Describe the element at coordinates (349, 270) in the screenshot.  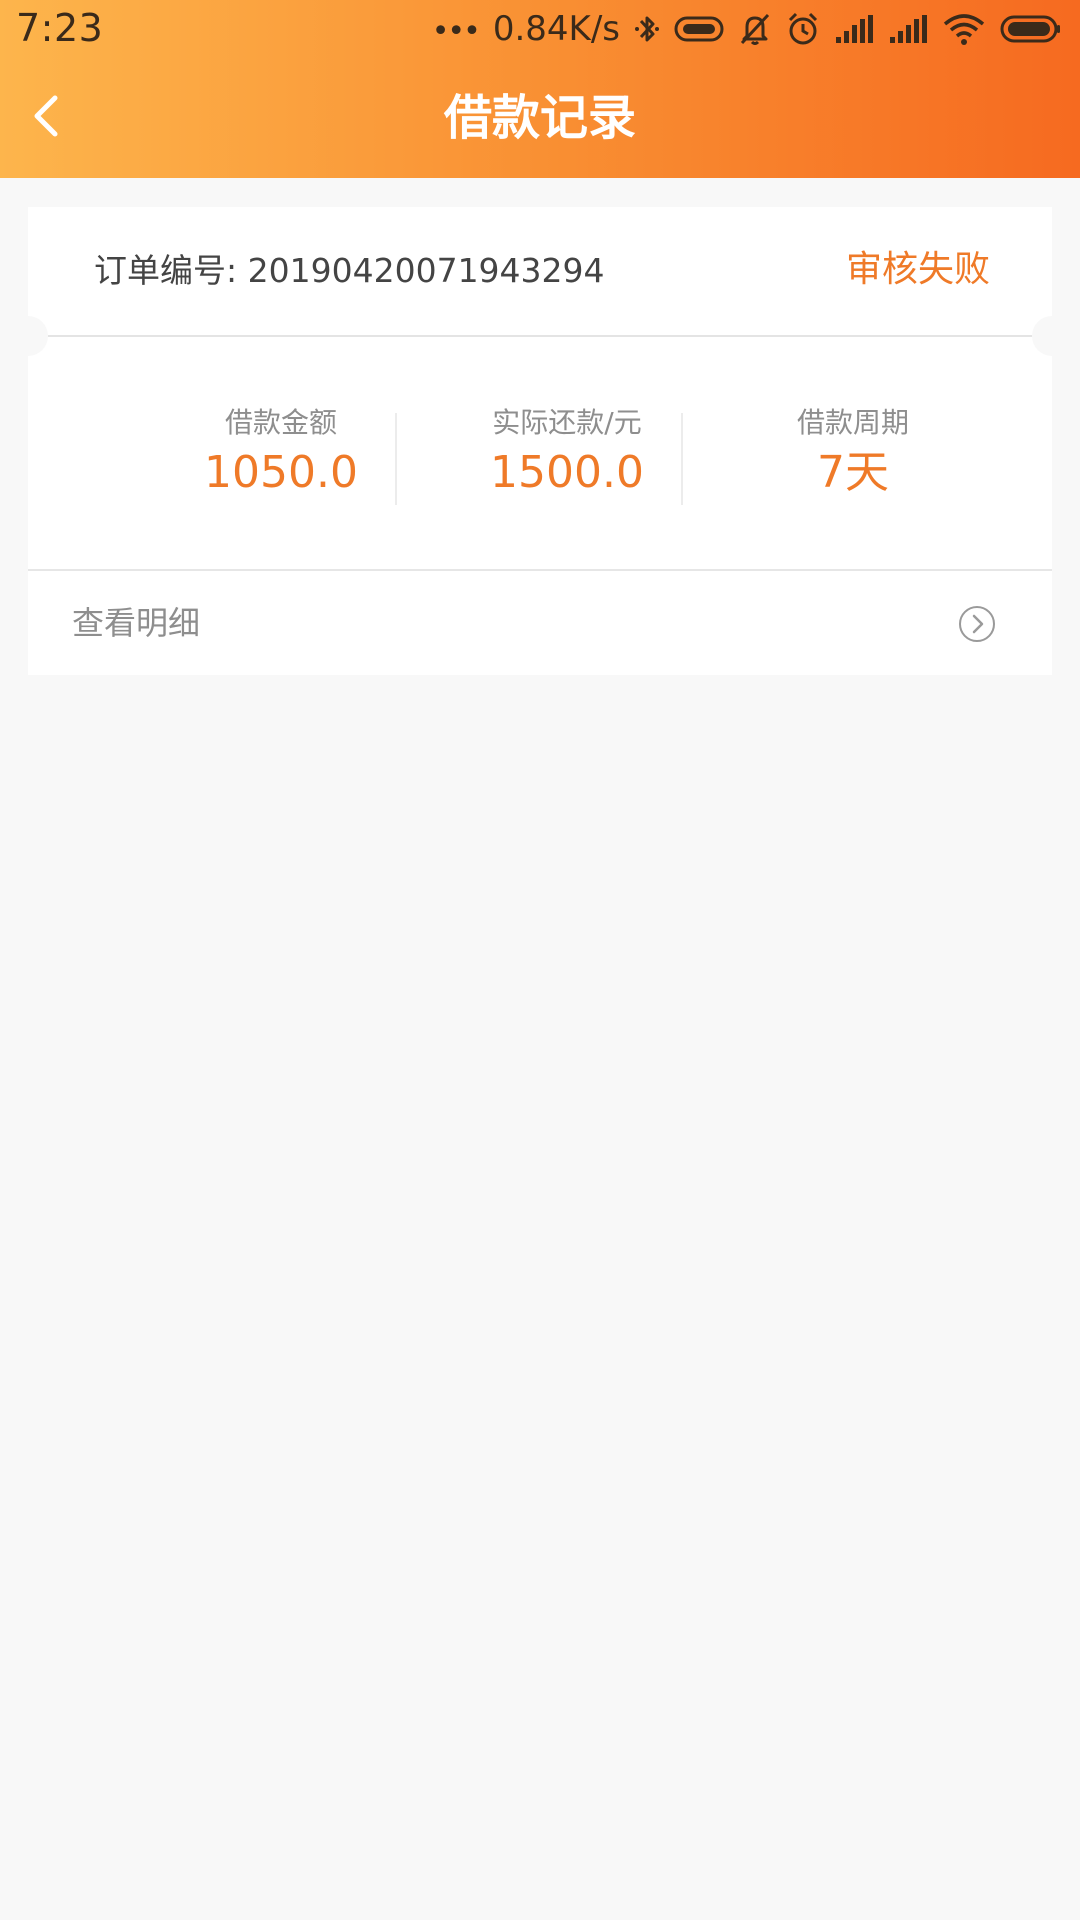
I see `order-number: 订单编号: 20190420071943294` at that location.